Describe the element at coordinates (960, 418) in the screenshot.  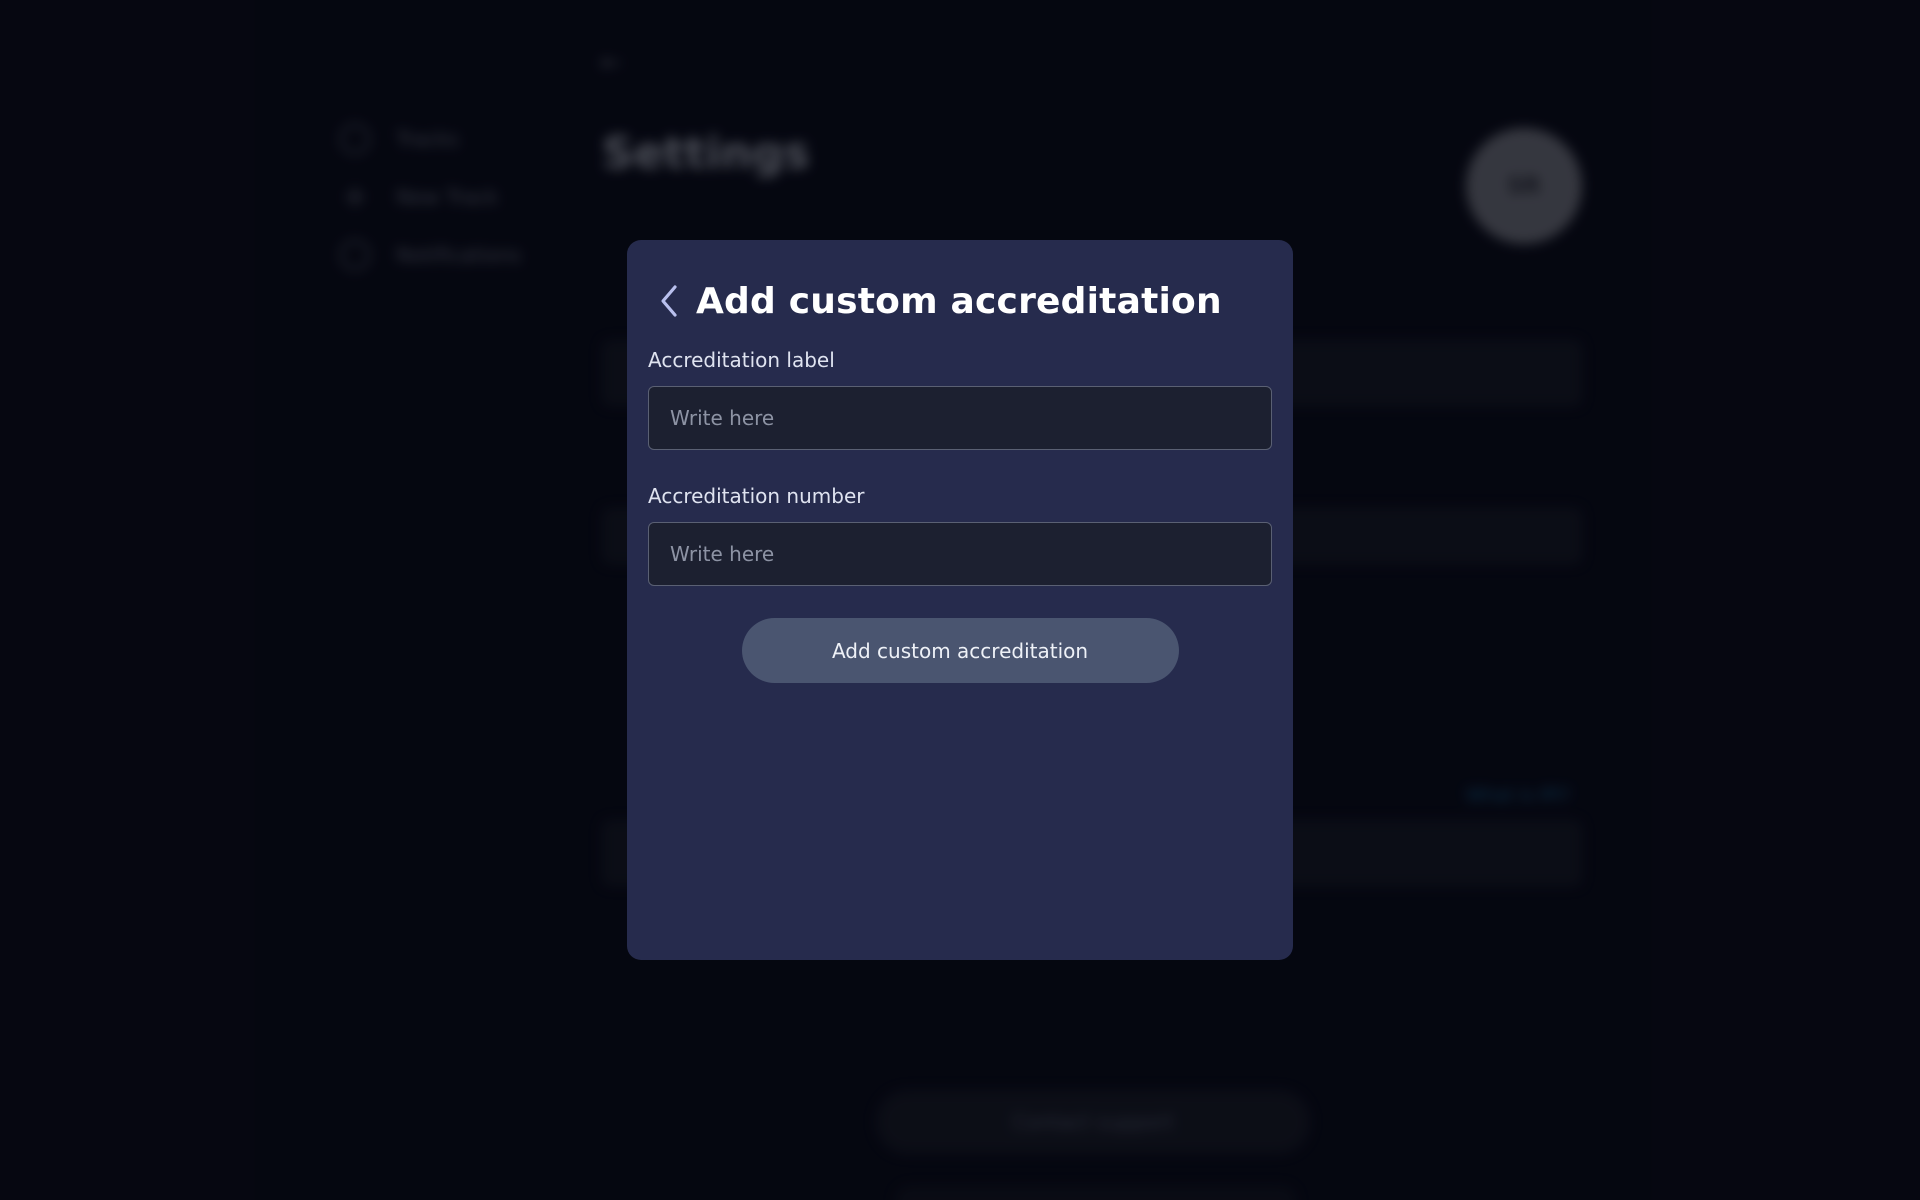
I see `accreditation-label-input` at that location.